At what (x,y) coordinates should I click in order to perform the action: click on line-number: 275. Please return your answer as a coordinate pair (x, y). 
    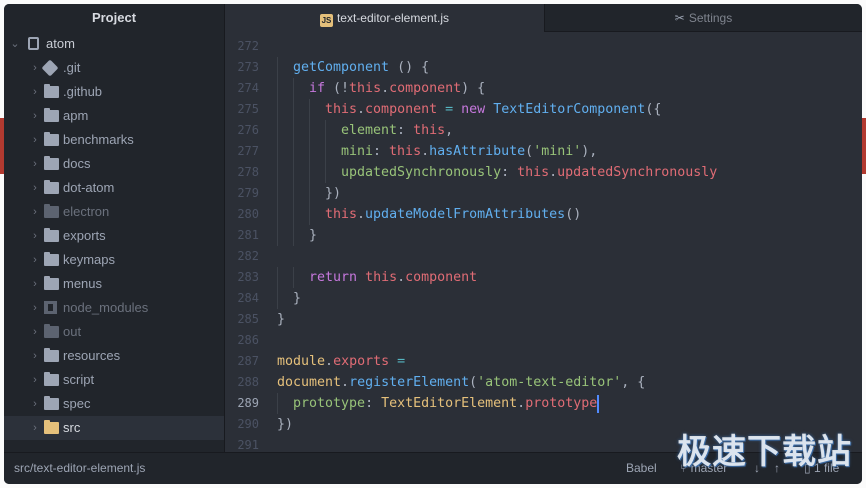
    Looking at the image, I should click on (248, 109).